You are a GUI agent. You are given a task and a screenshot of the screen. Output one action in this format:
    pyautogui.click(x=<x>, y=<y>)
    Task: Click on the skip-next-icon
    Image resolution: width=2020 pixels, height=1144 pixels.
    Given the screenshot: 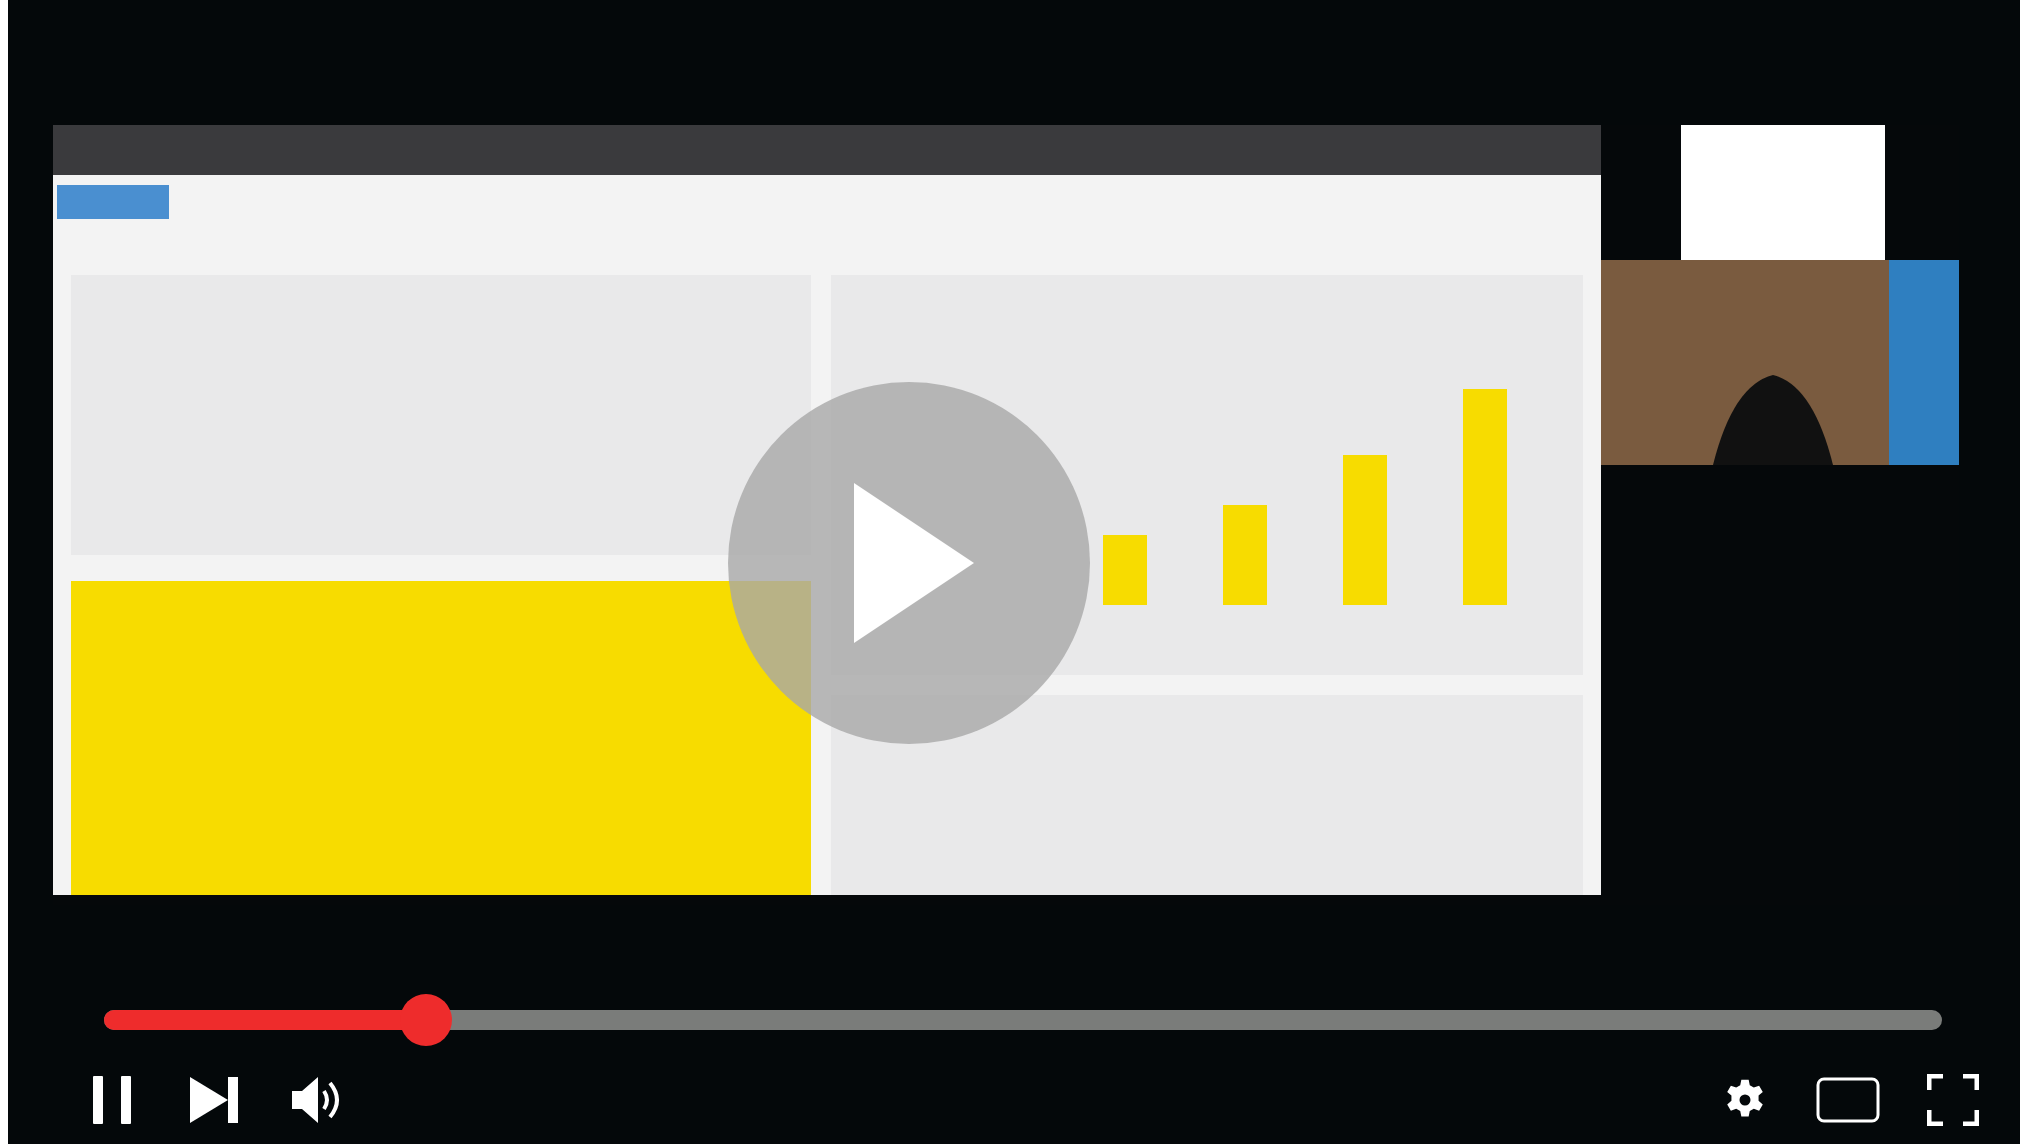 What is the action you would take?
    pyautogui.click(x=215, y=1100)
    